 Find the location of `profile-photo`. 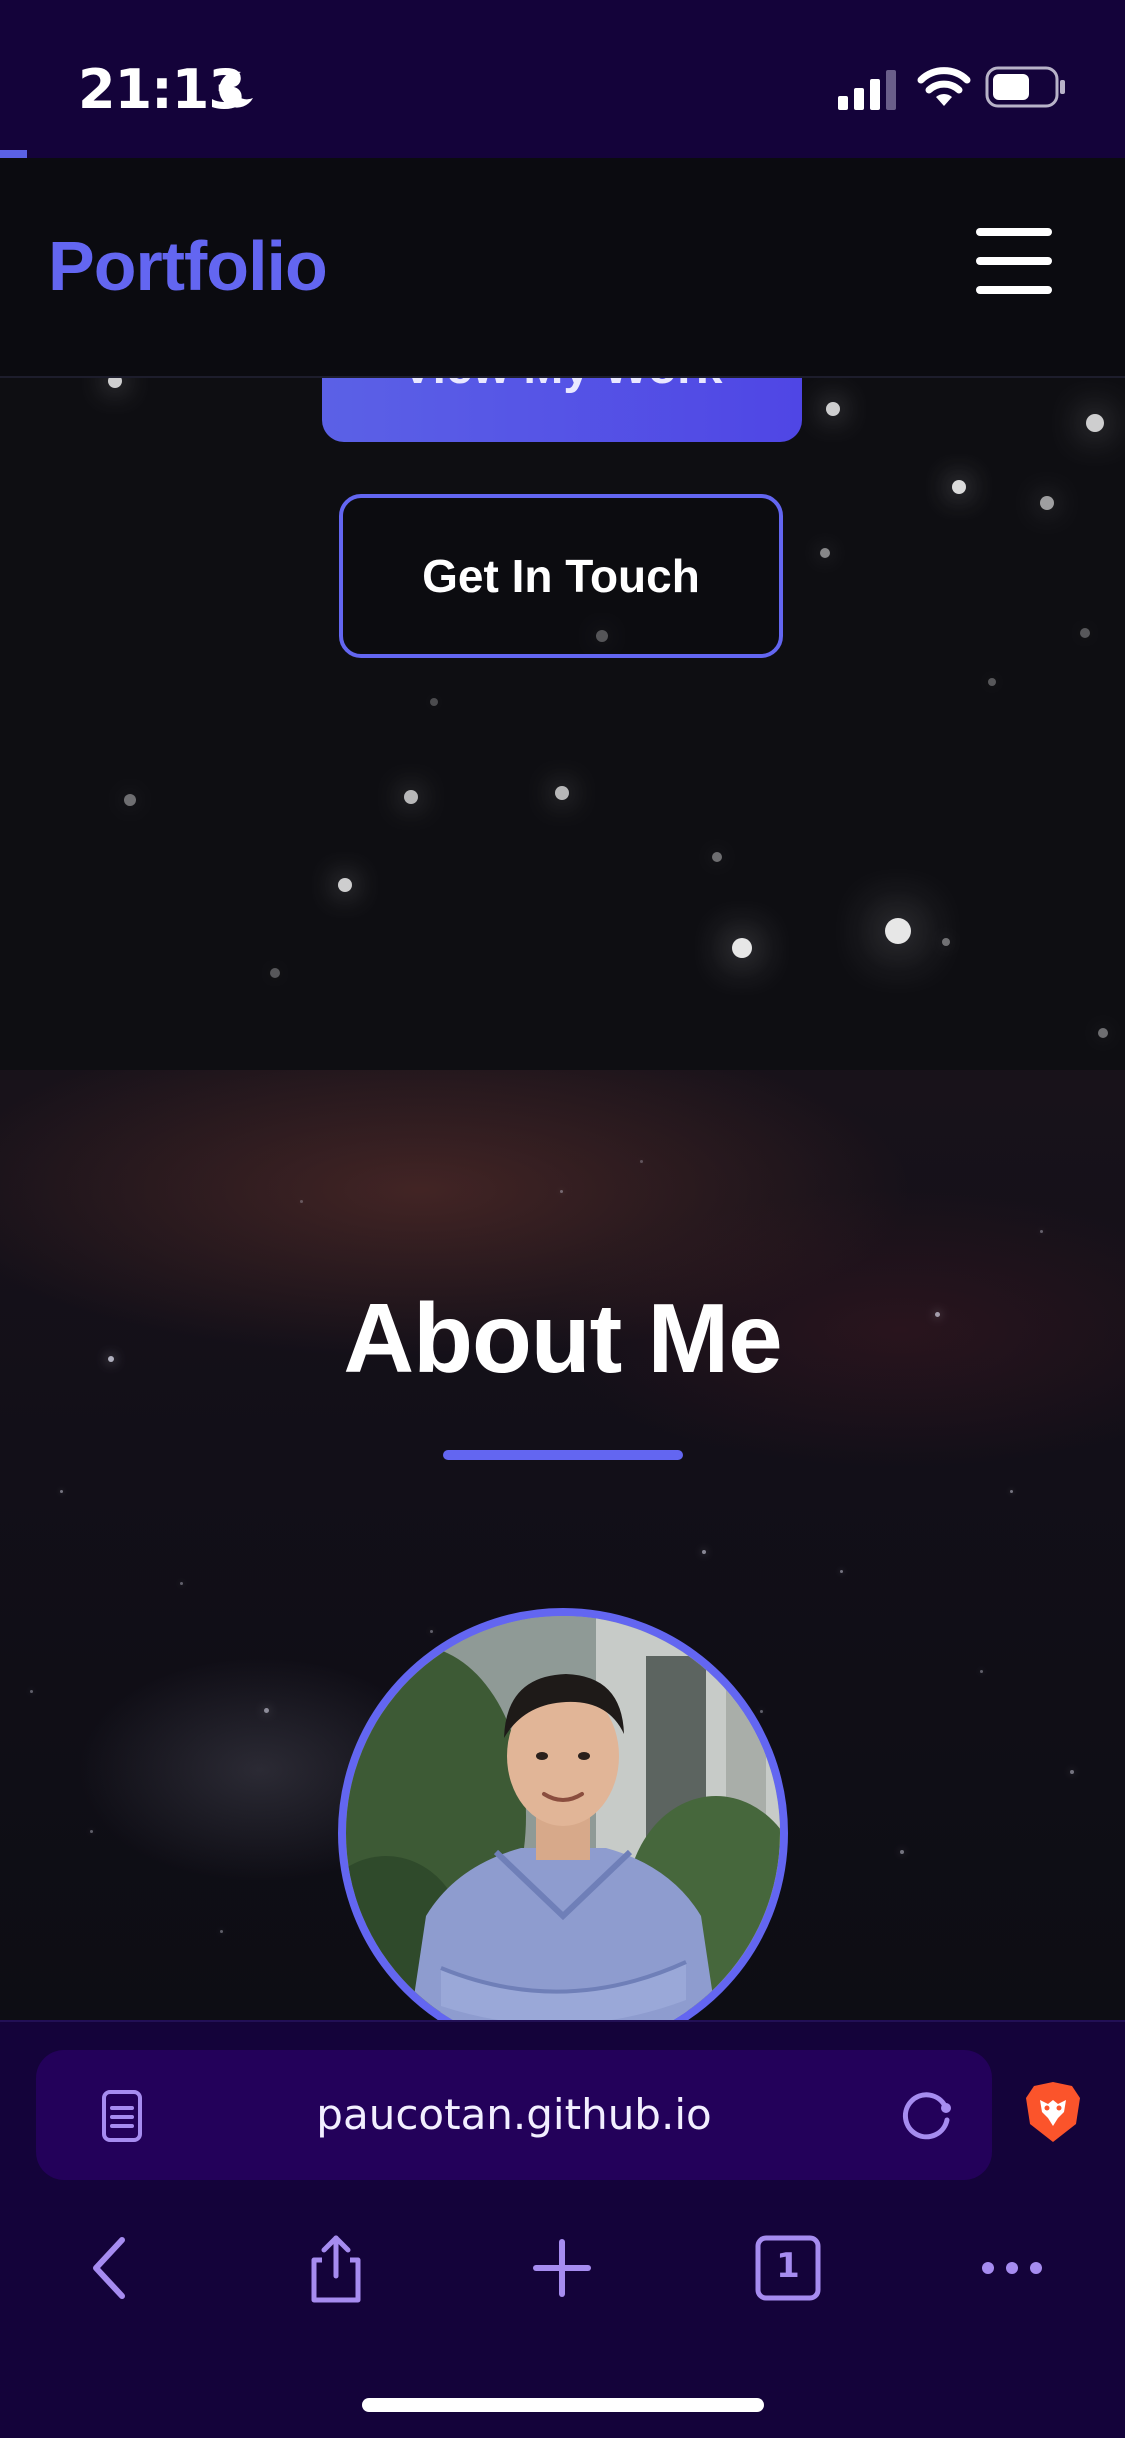

profile-photo is located at coordinates (563, 1814).